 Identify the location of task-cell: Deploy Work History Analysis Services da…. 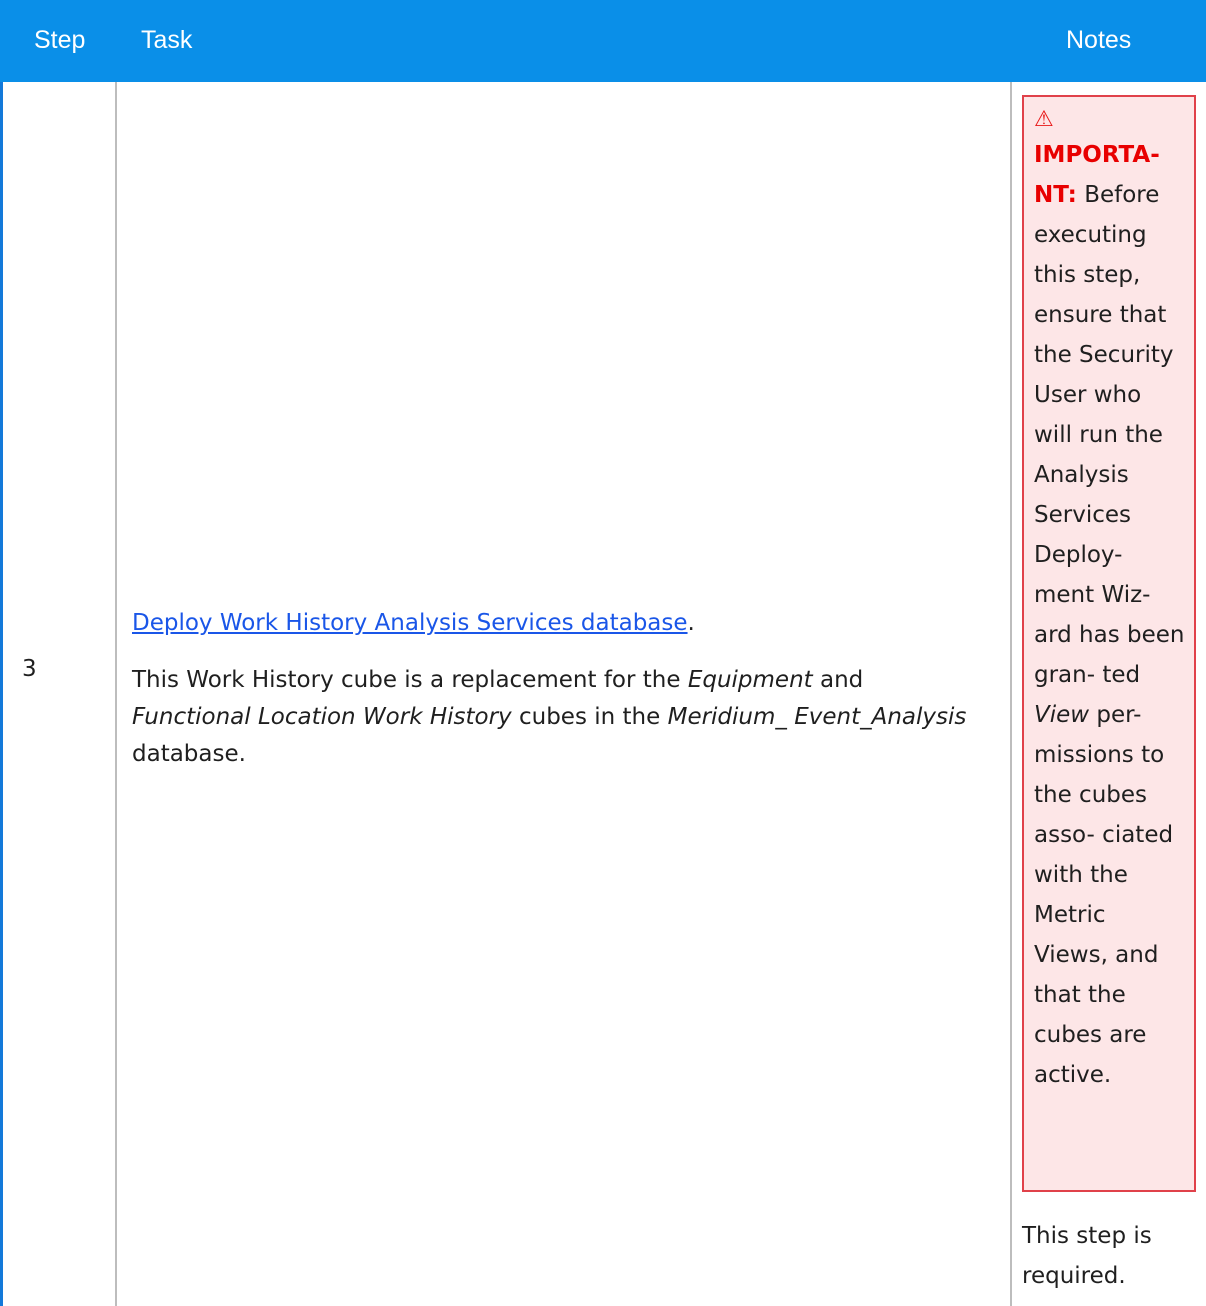
(557, 699).